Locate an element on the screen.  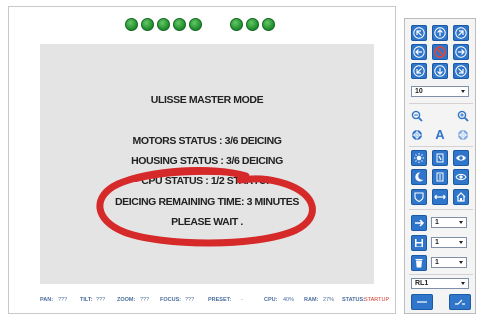
pan-left-button is located at coordinates (419, 52).